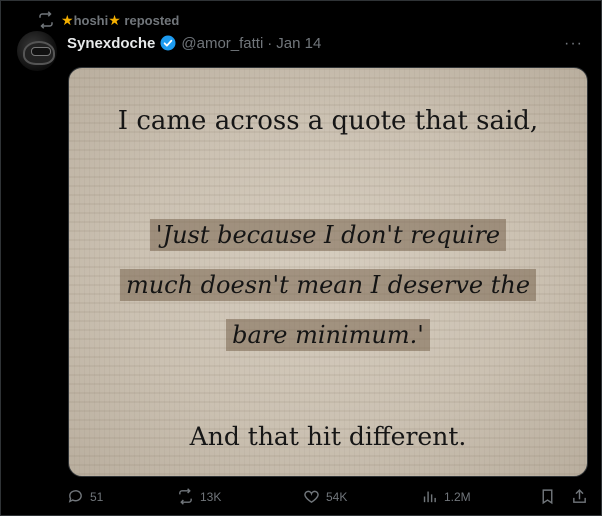  Describe the element at coordinates (85, 496) in the screenshot. I see `reply-button: 51` at that location.